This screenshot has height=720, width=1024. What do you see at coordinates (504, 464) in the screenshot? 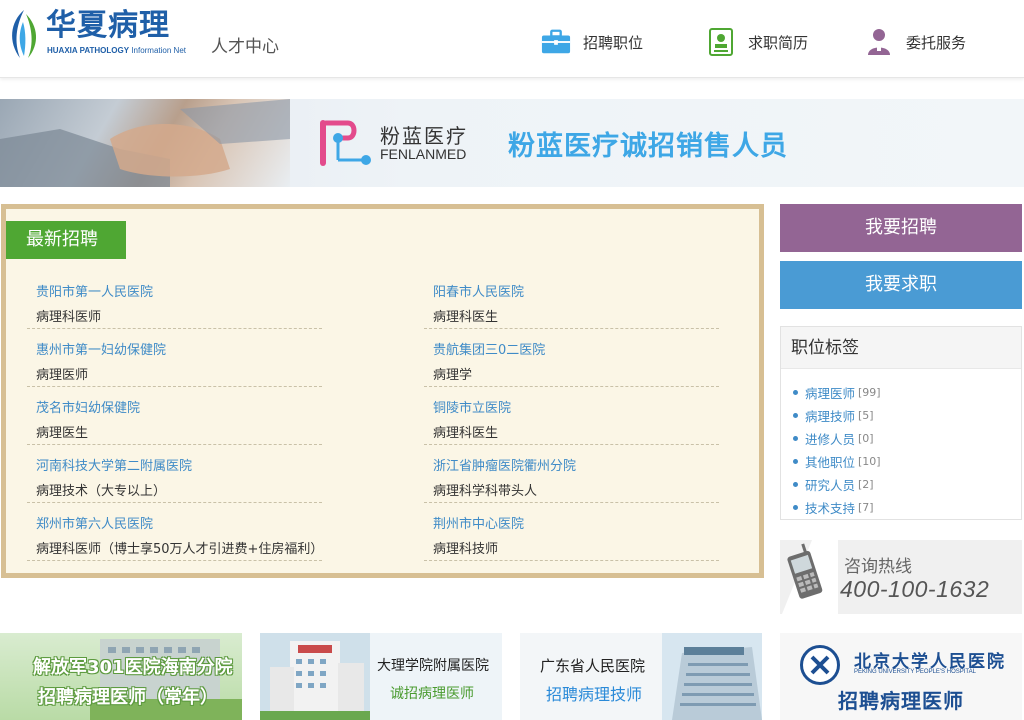
I see `job-hospital-link: 浙江省肿瘤医院衢州分院` at bounding box center [504, 464].